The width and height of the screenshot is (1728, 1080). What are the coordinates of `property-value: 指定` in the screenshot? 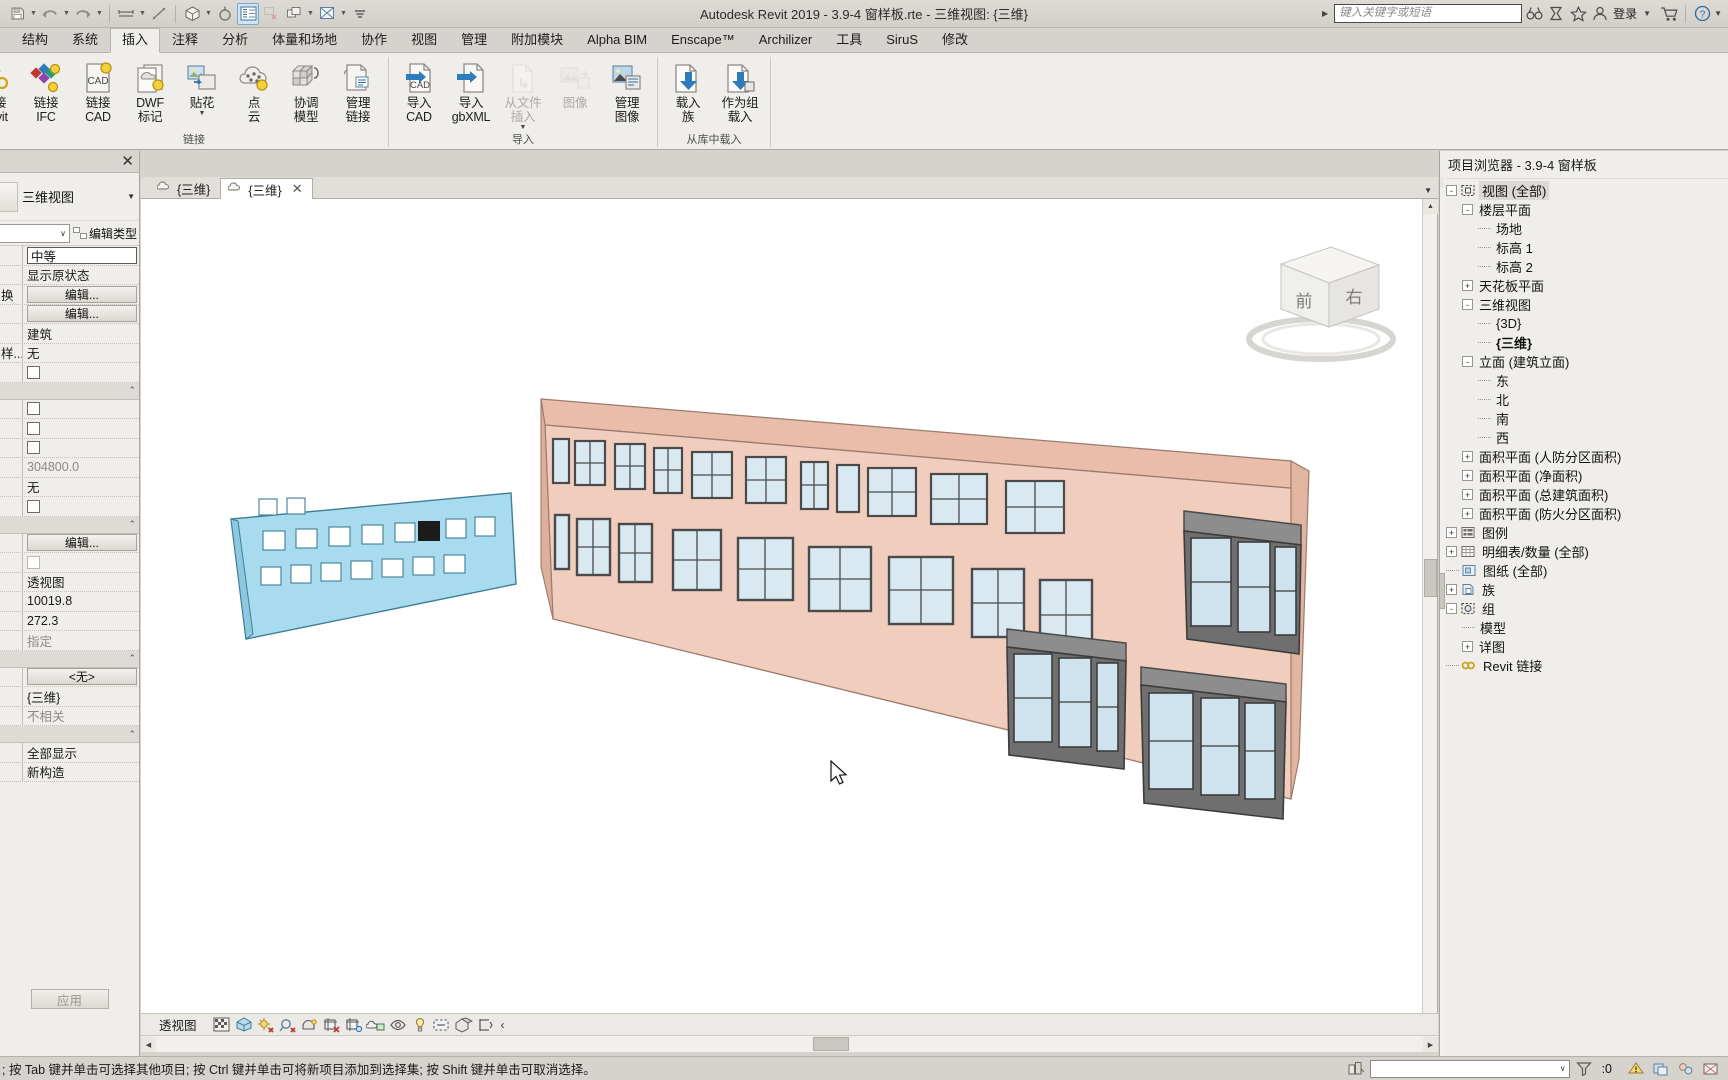 It's located at (80, 640).